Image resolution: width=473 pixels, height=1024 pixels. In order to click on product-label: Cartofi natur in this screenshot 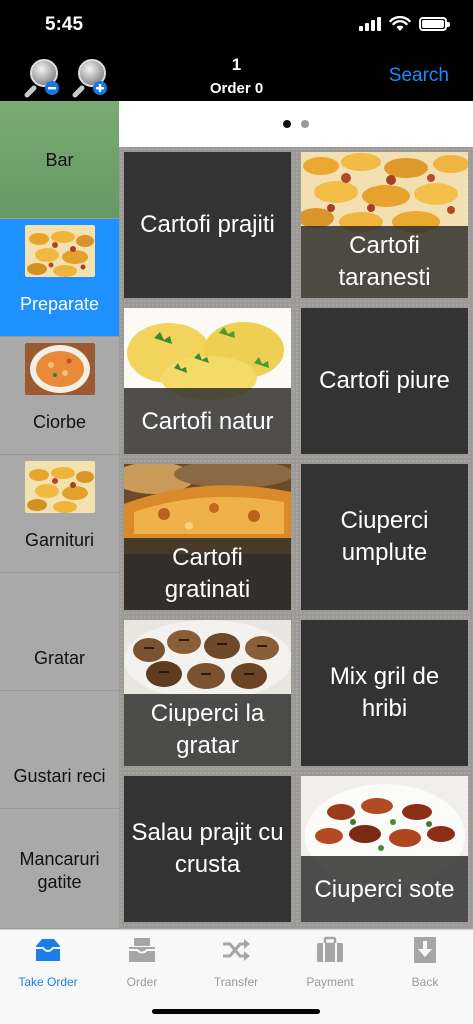, I will do `click(207, 421)`.